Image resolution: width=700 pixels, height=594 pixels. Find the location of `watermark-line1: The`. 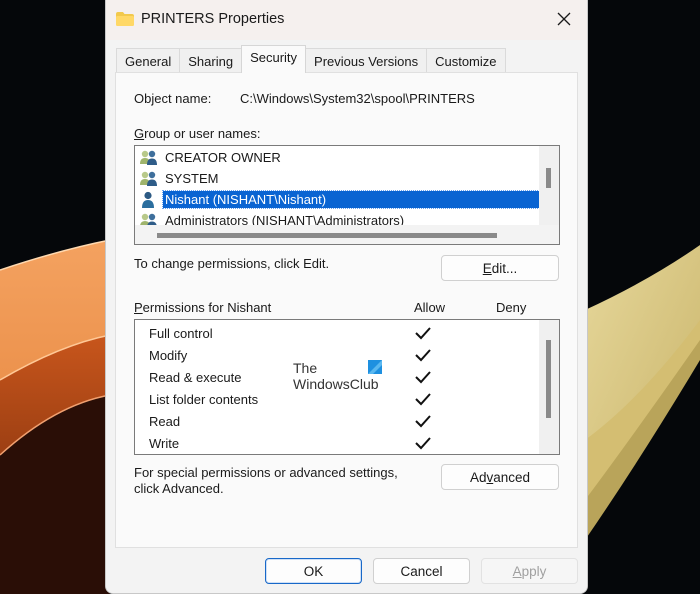

watermark-line1: The is located at coordinates (305, 368).